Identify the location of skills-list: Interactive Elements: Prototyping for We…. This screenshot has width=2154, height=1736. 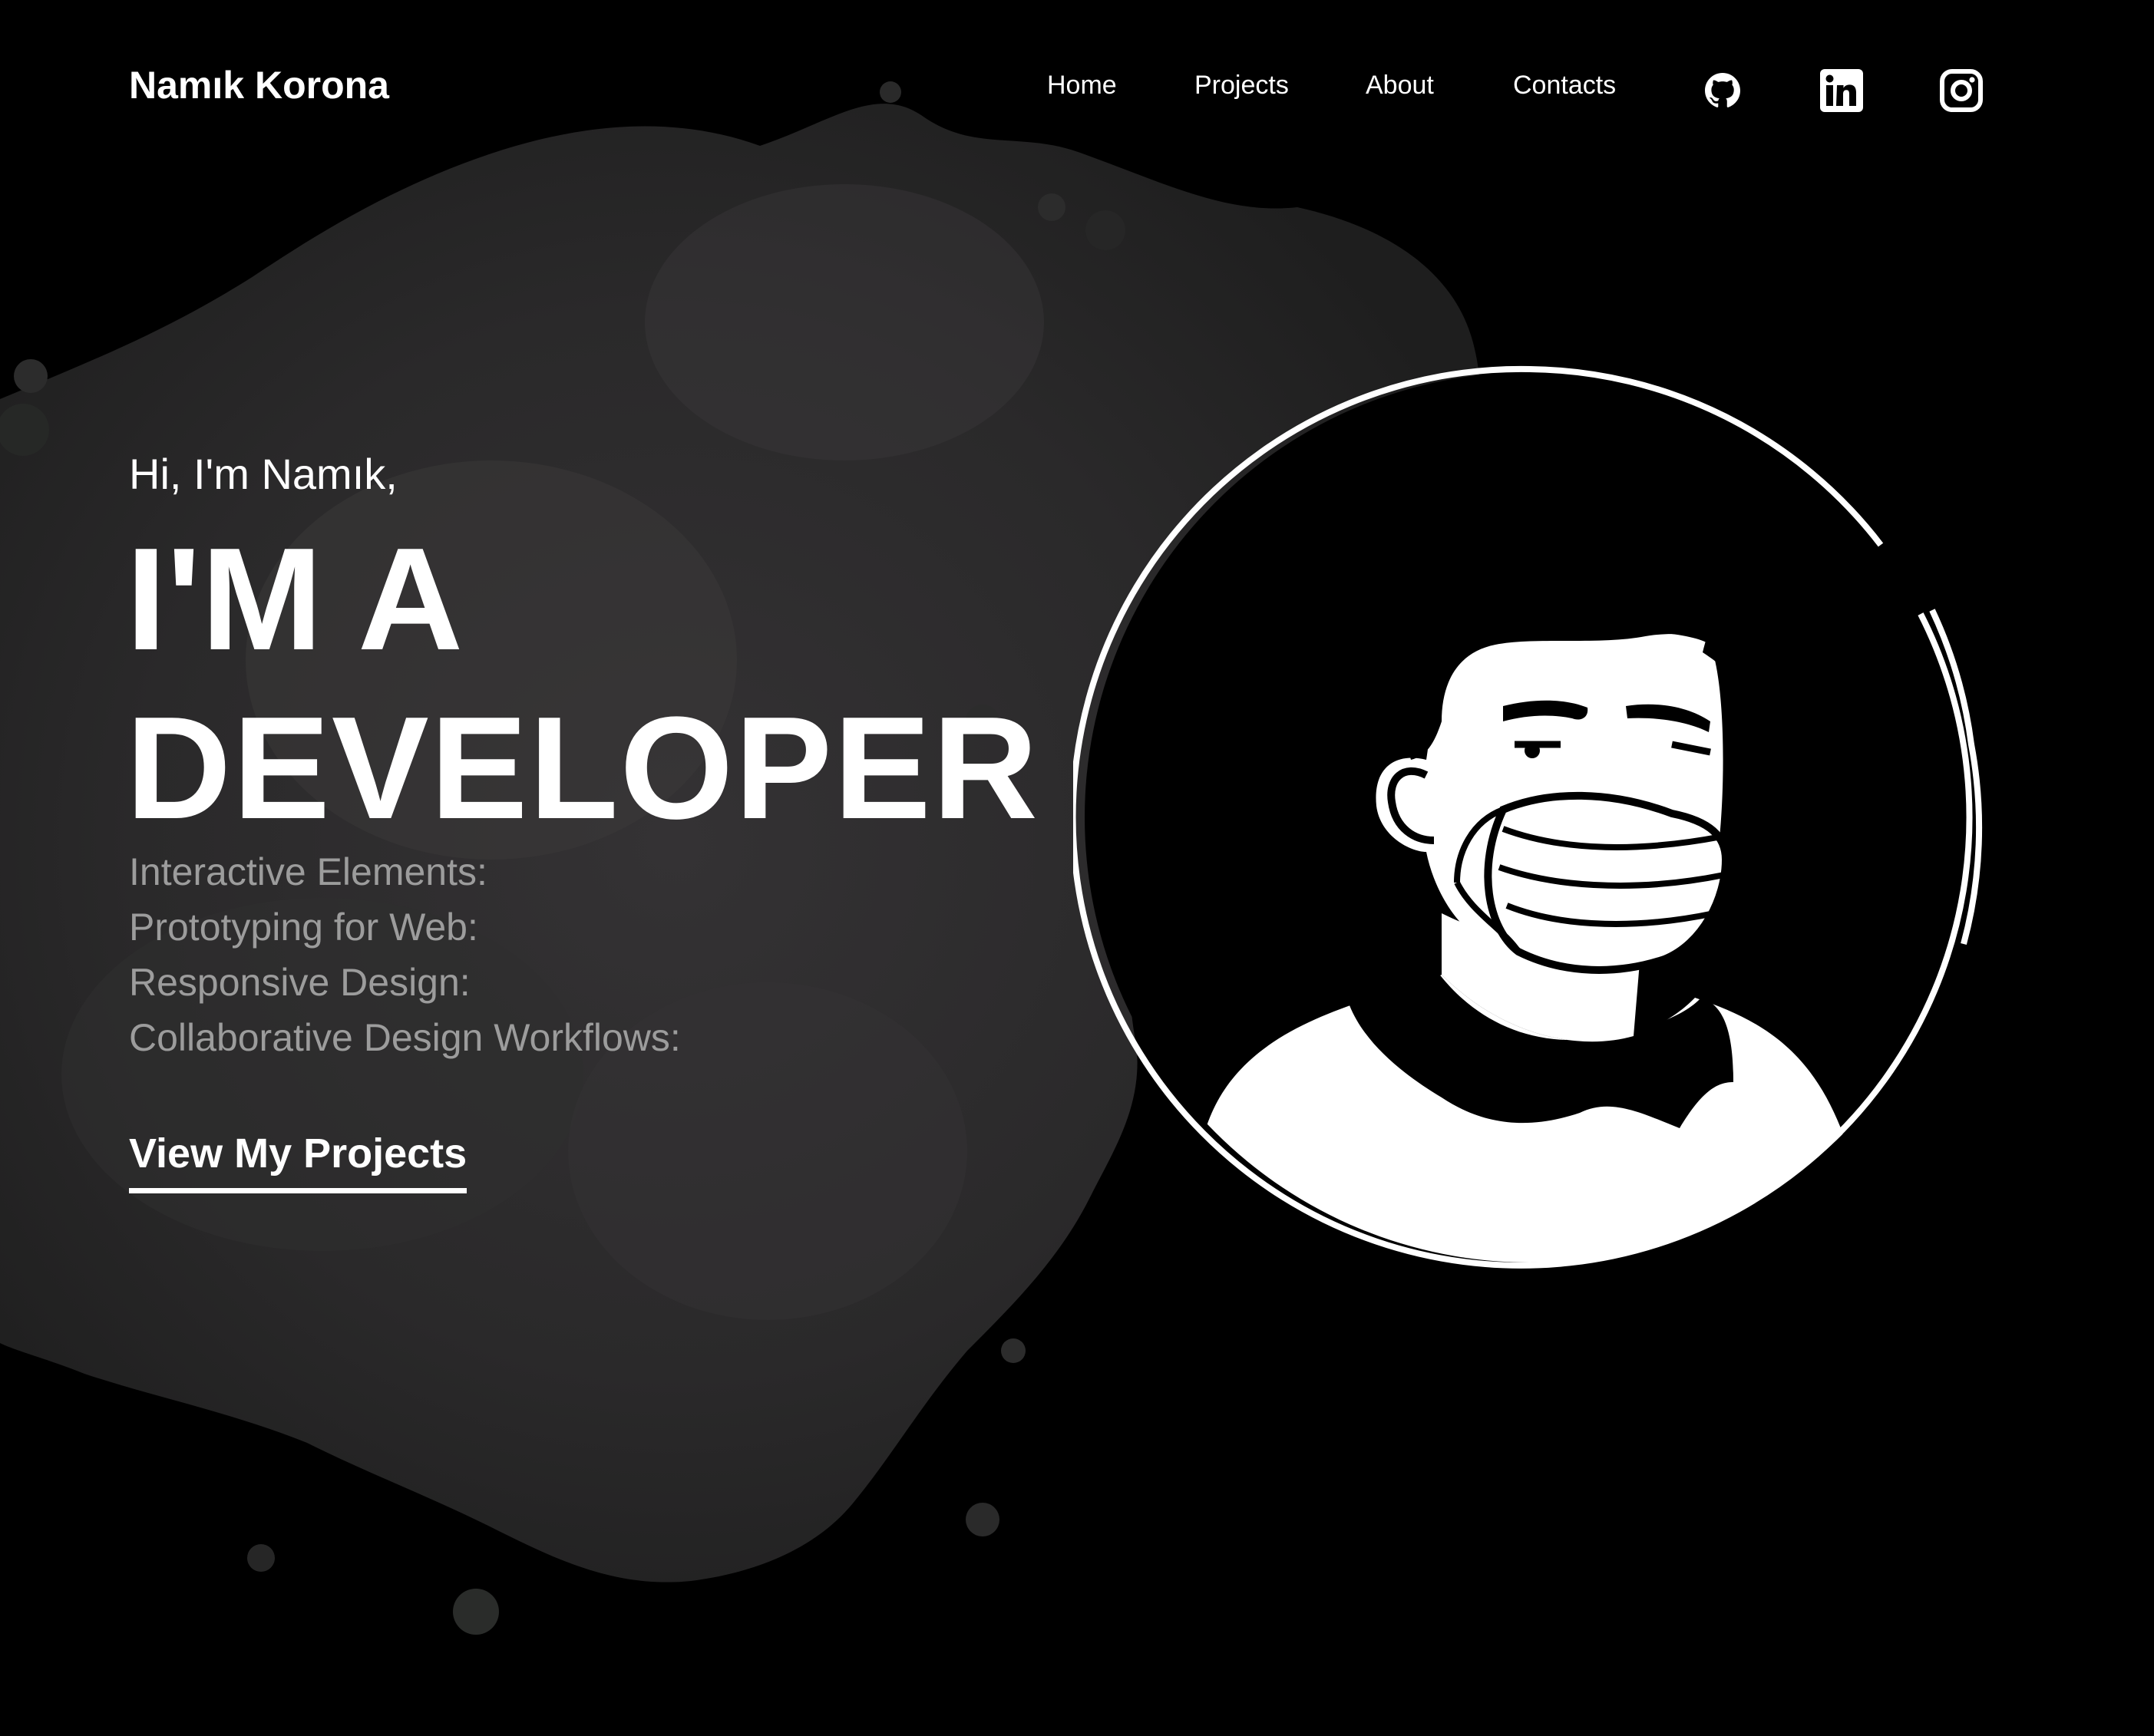
(405, 958).